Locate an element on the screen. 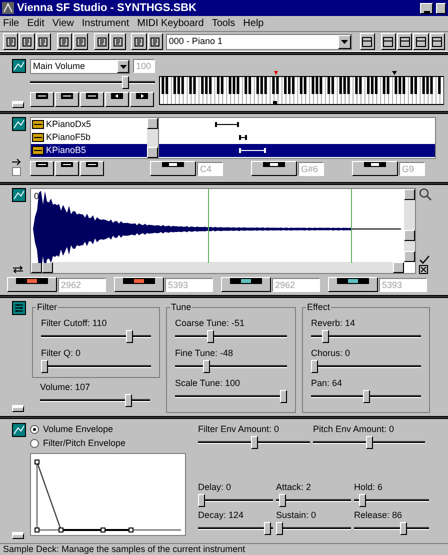 The width and height of the screenshot is (448, 555). maximize-button is located at coordinates (441, 8).